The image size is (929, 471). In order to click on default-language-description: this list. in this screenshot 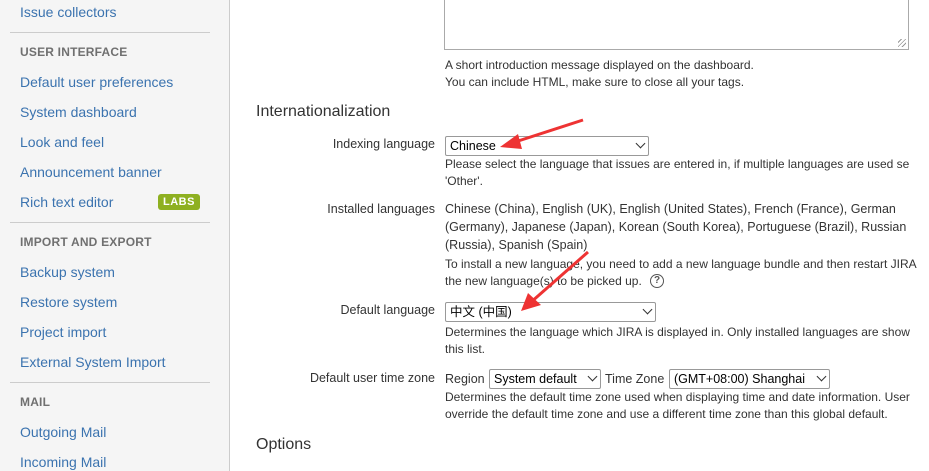, I will do `click(465, 349)`.